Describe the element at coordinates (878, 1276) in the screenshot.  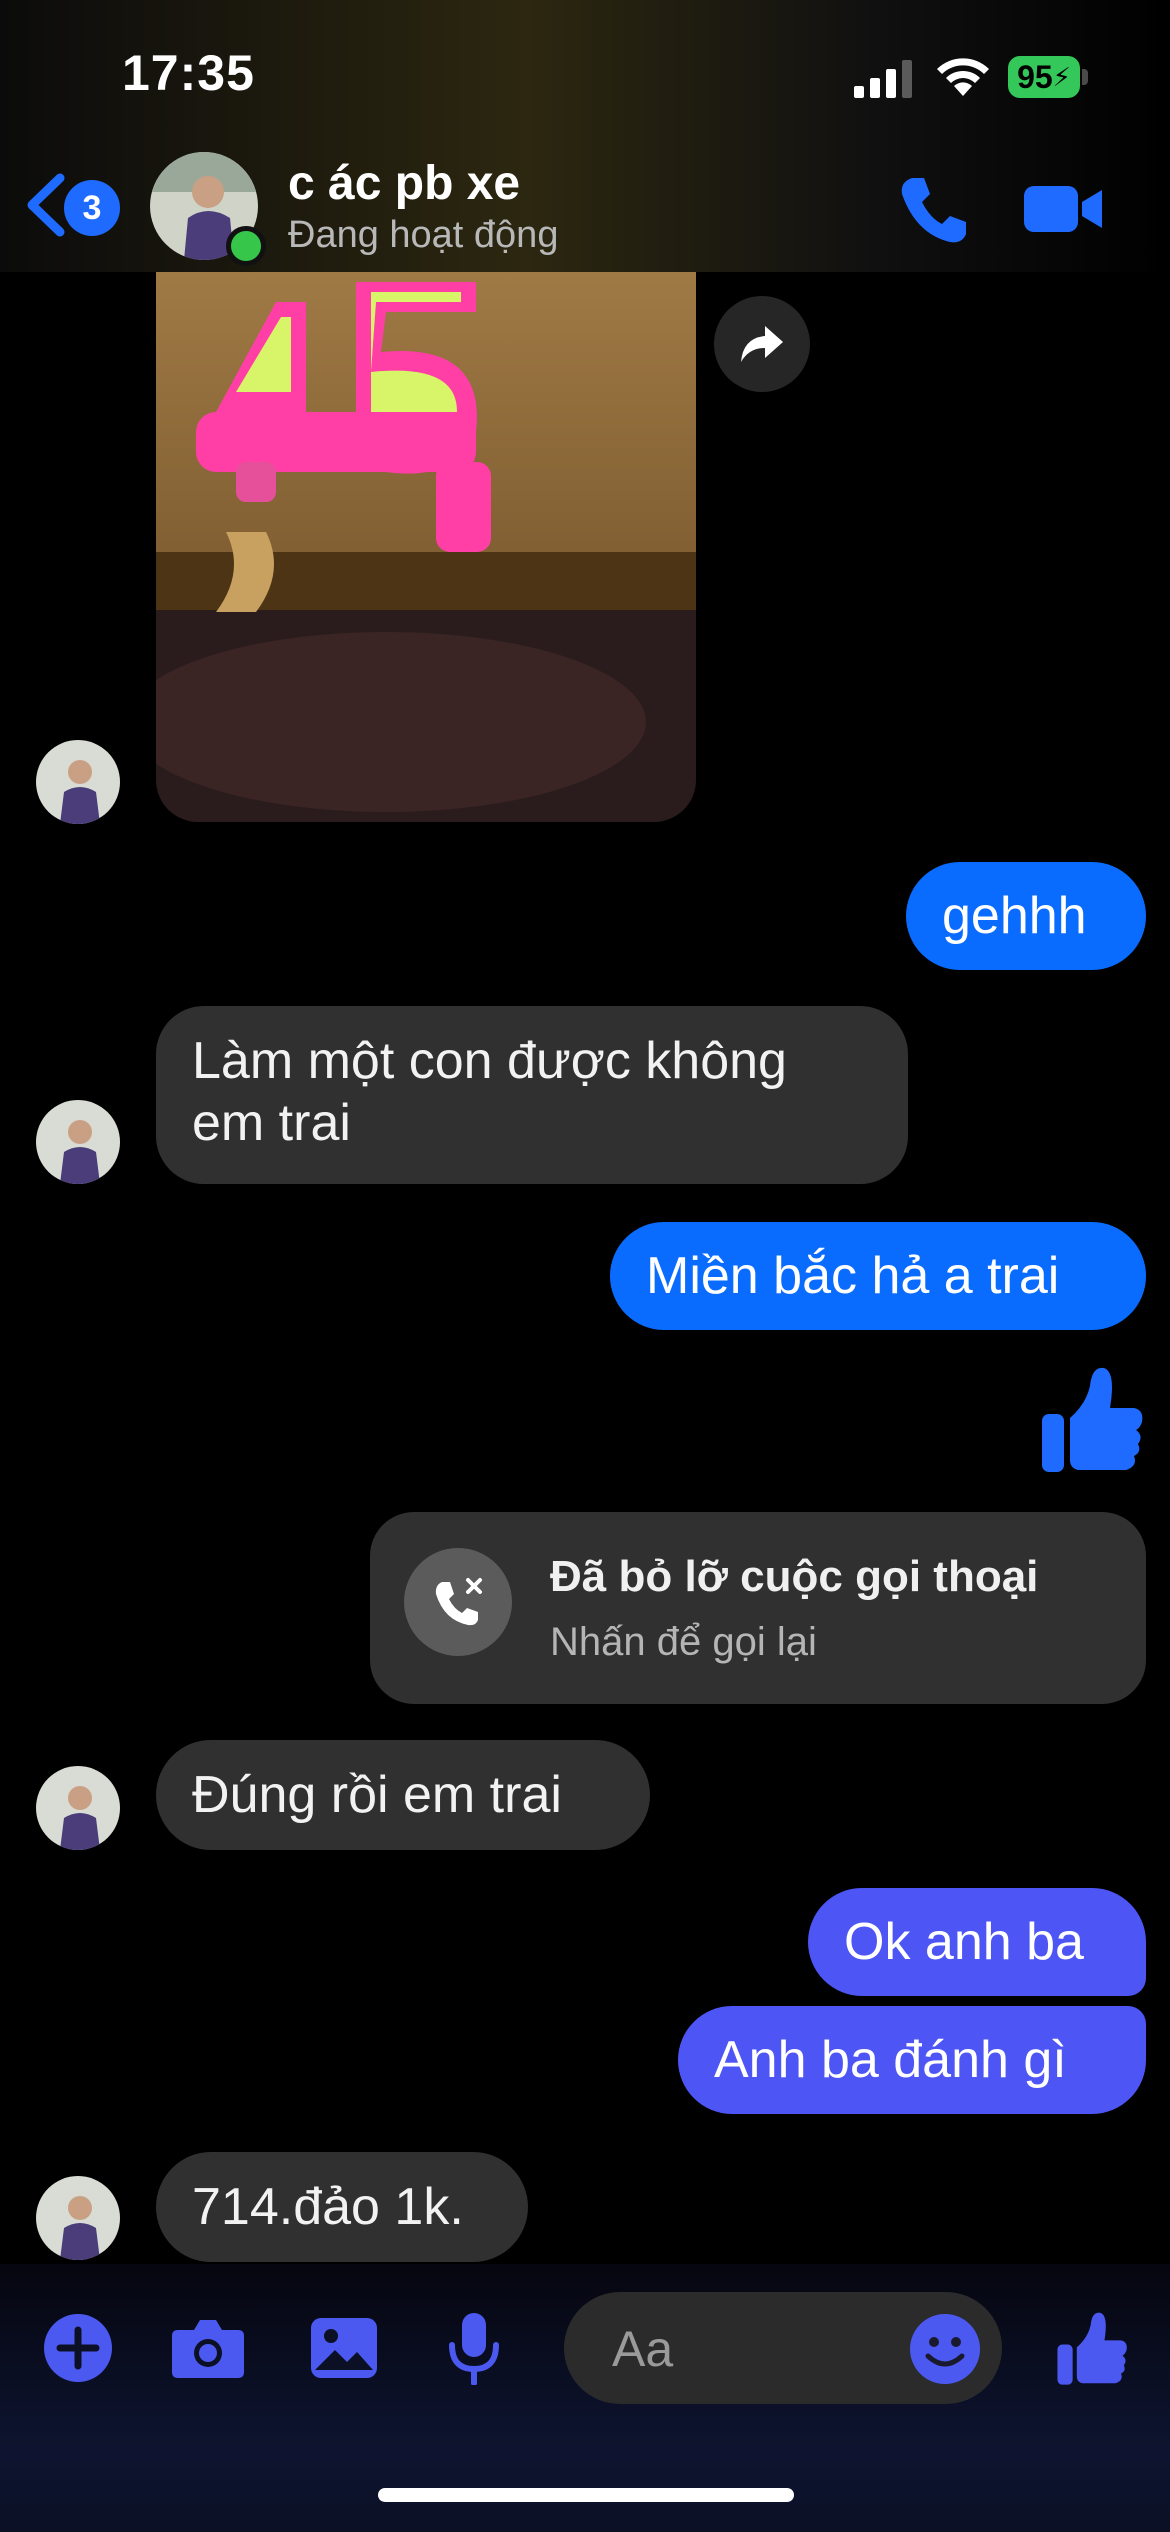
I see `outgoing-message: Miền bắc hả a trai` at that location.